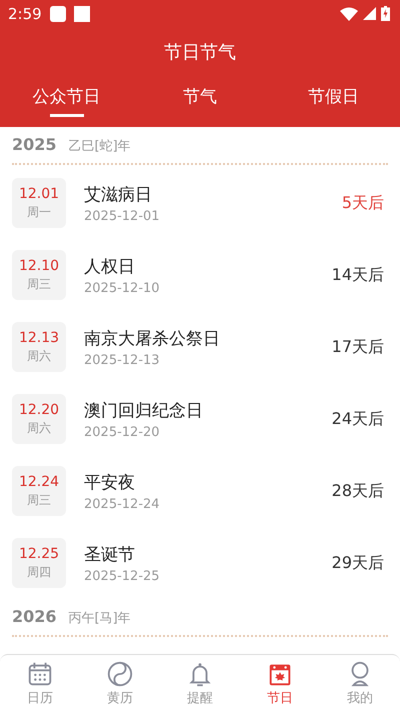  What do you see at coordinates (200, 52) in the screenshot?
I see `page-title: 节日节气` at bounding box center [200, 52].